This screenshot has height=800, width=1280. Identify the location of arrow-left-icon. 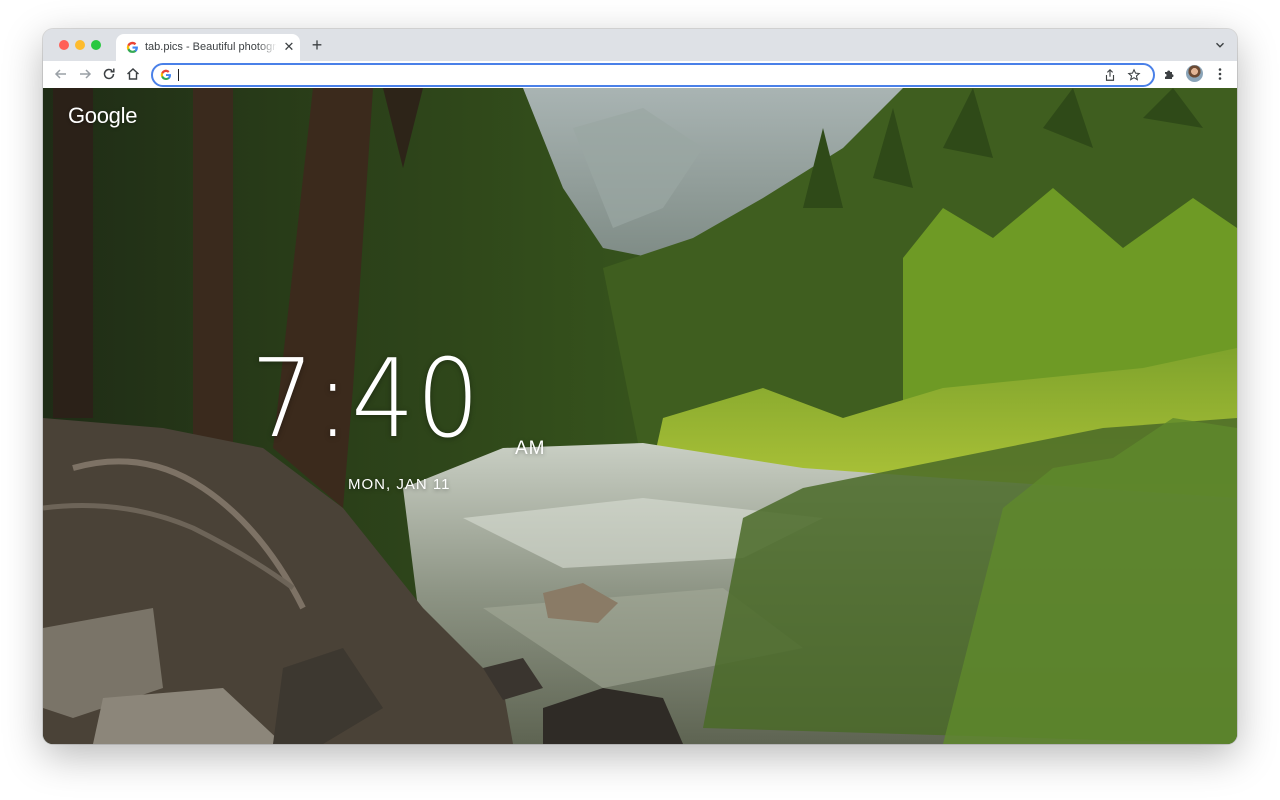
(61, 74).